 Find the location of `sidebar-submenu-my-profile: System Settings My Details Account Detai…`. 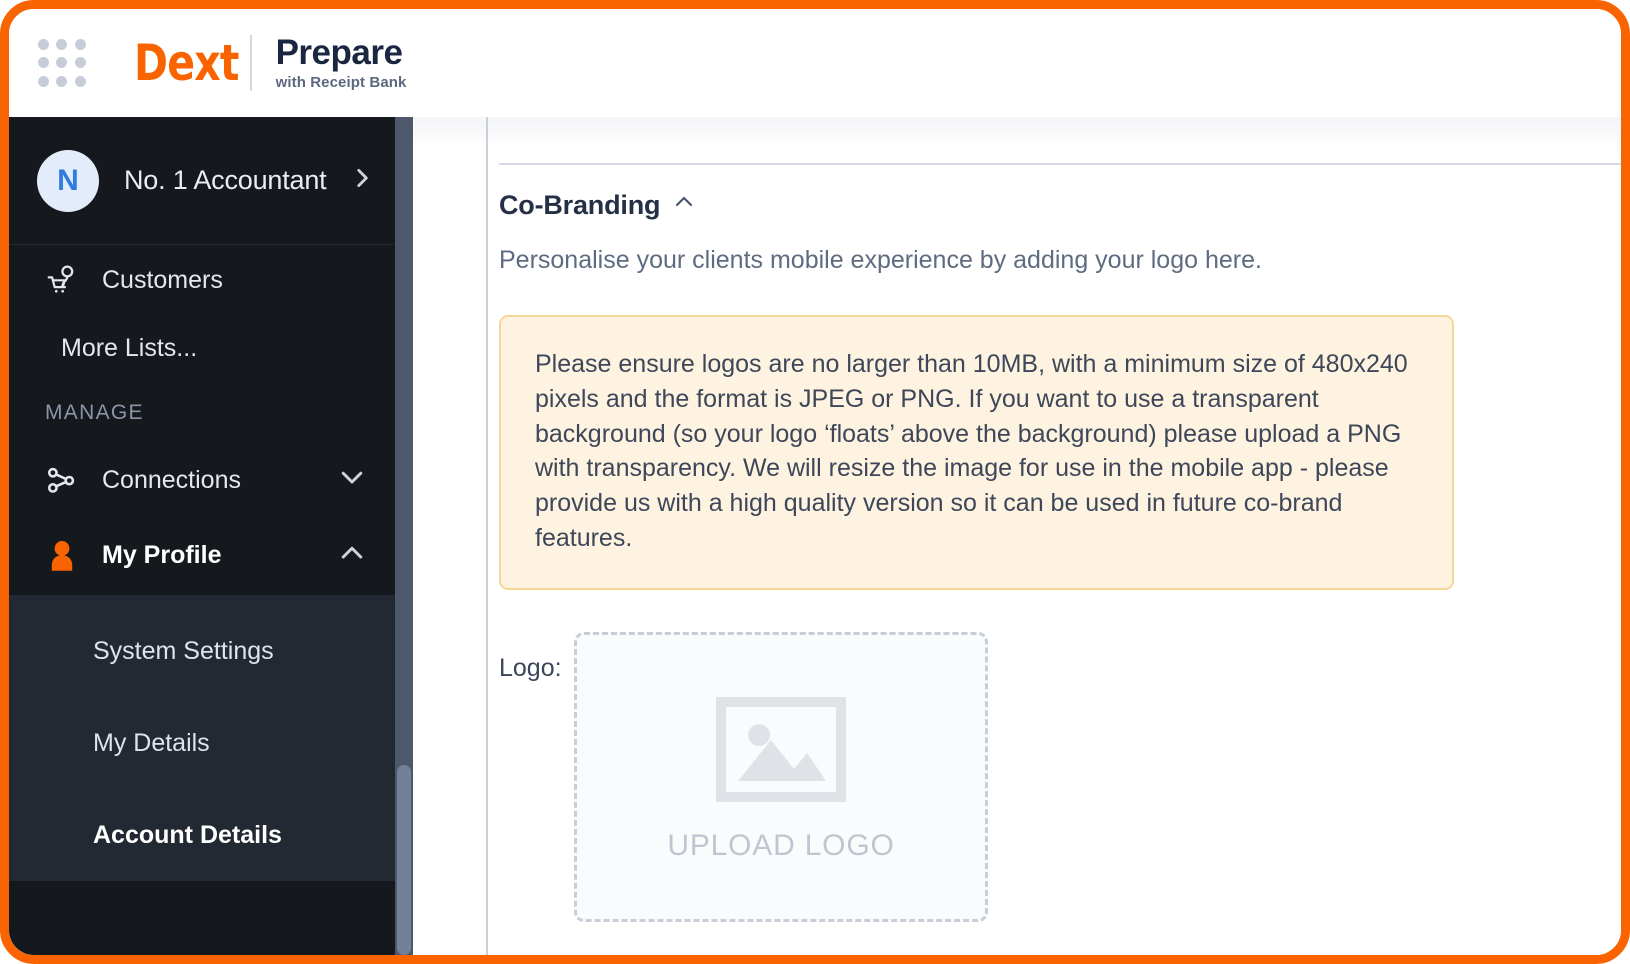

sidebar-submenu-my-profile: System Settings My Details Account Detai… is located at coordinates (211, 738).